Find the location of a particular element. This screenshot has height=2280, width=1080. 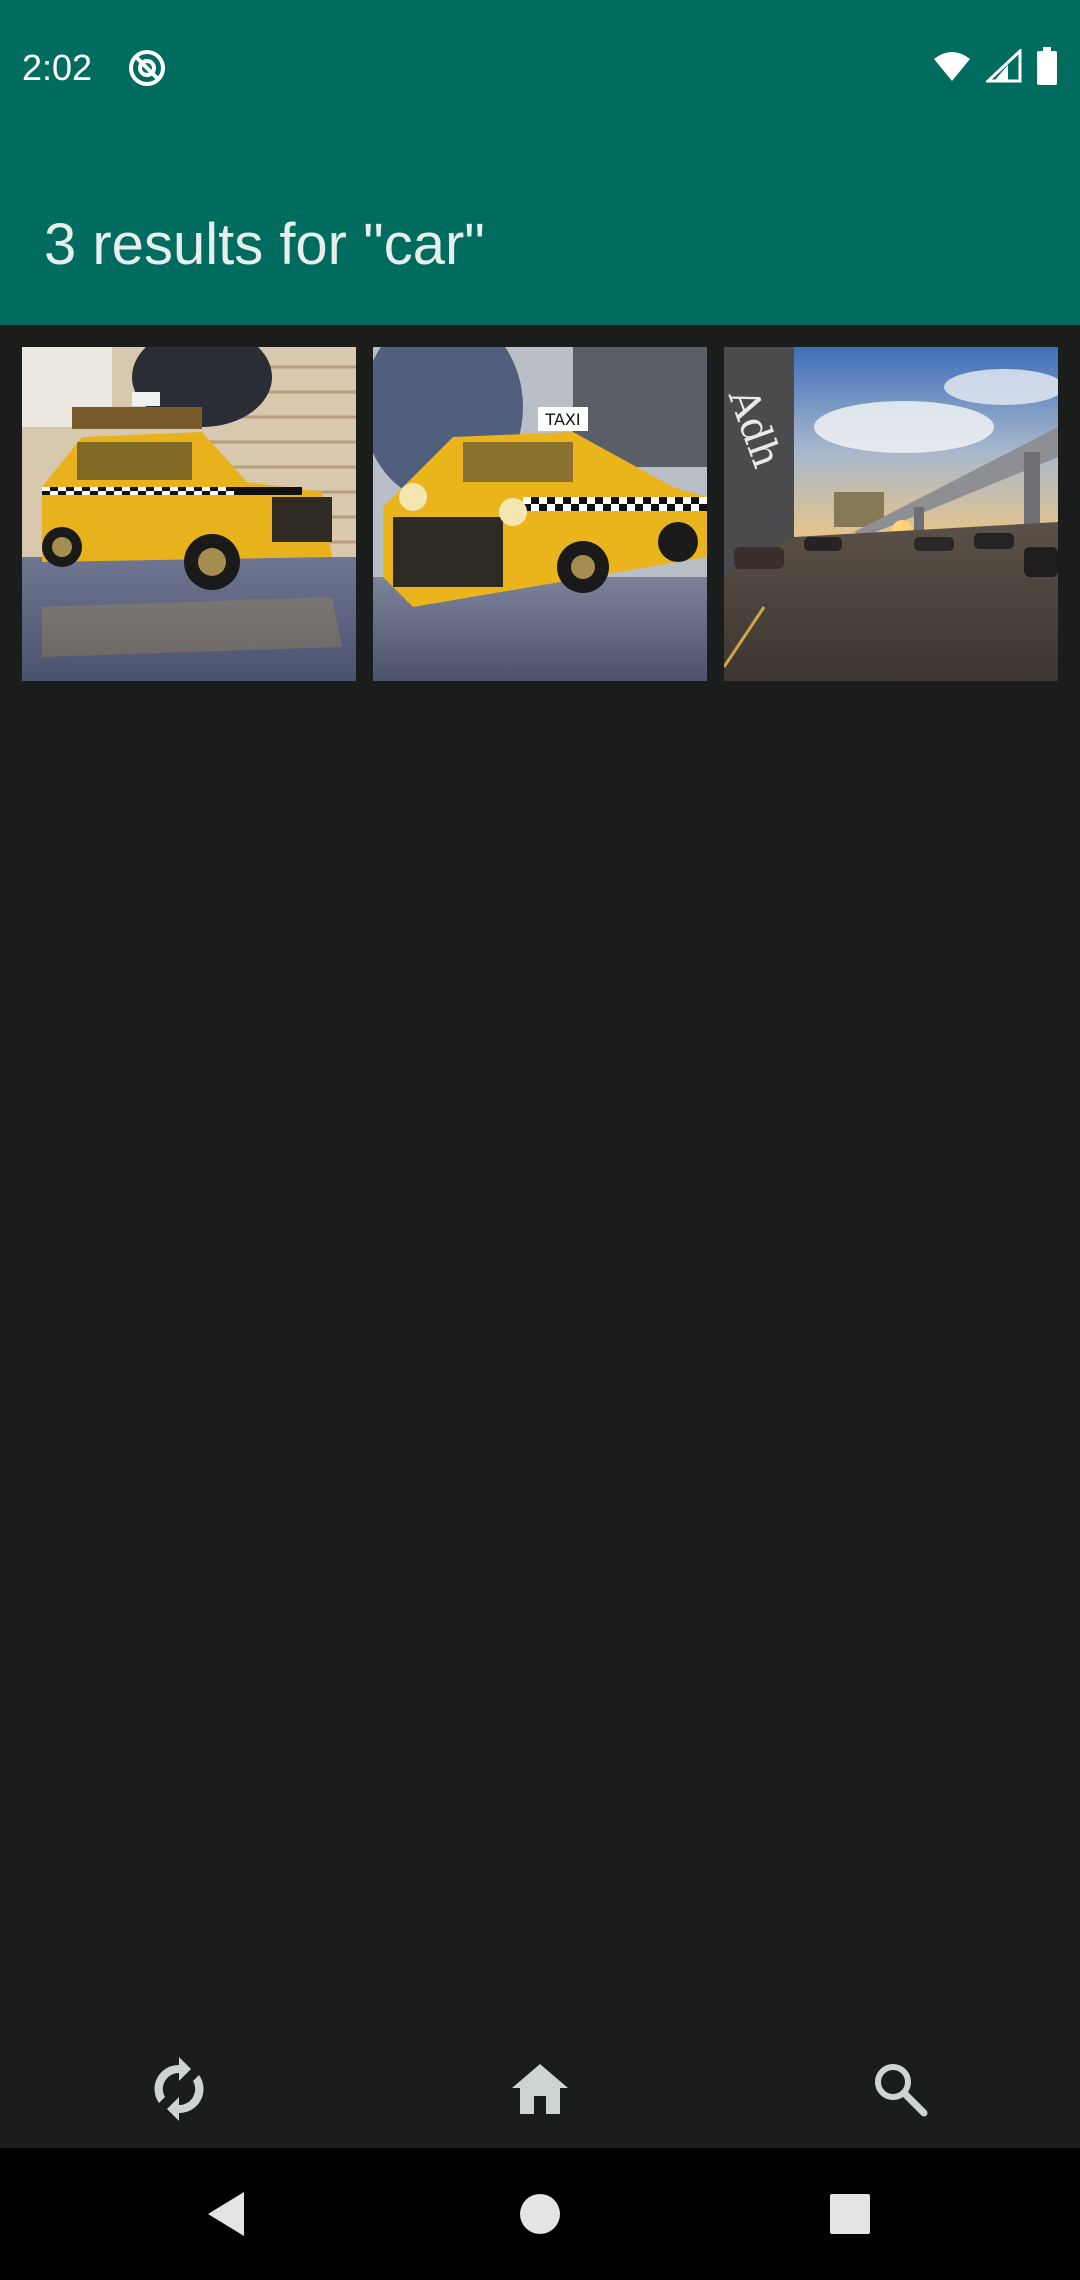

street-sunset-image: Adh is located at coordinates (891, 514).